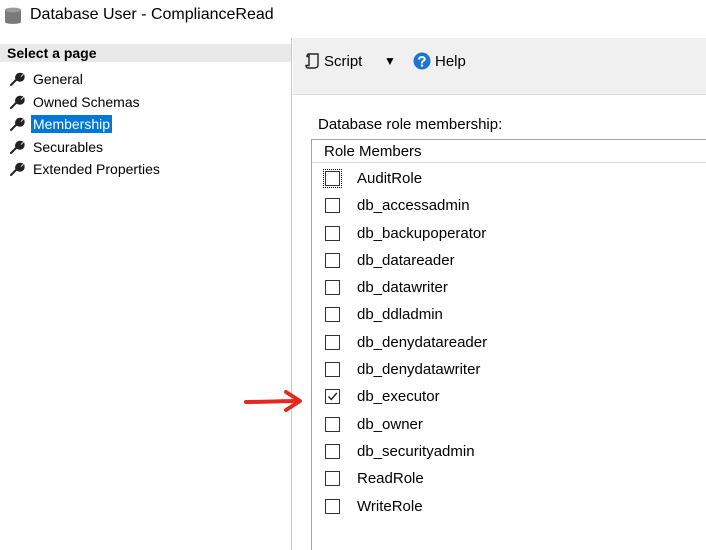 The height and width of the screenshot is (550, 706). Describe the element at coordinates (52, 53) in the screenshot. I see `select-page-label: Select a page` at that location.